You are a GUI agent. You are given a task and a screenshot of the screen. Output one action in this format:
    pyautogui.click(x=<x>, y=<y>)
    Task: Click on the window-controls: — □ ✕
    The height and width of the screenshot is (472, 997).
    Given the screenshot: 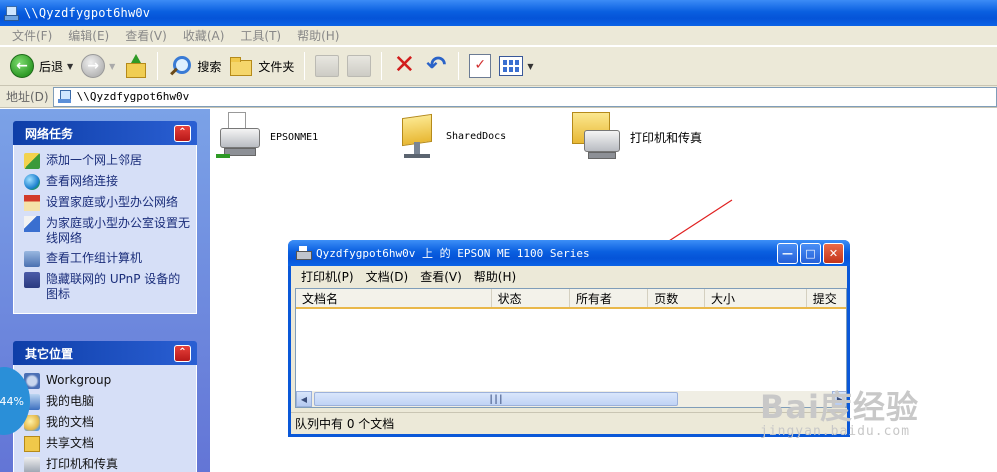 What is the action you would take?
    pyautogui.click(x=809, y=253)
    